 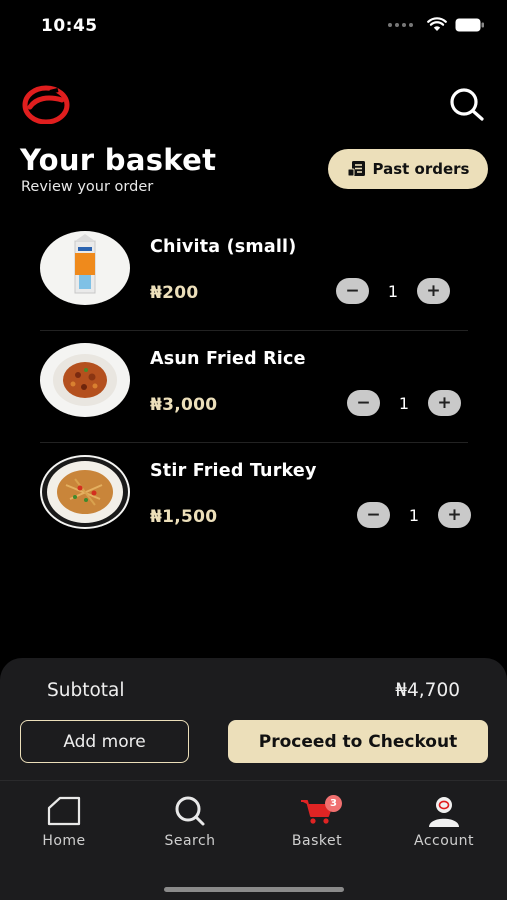 What do you see at coordinates (444, 812) in the screenshot?
I see `account-icon` at bounding box center [444, 812].